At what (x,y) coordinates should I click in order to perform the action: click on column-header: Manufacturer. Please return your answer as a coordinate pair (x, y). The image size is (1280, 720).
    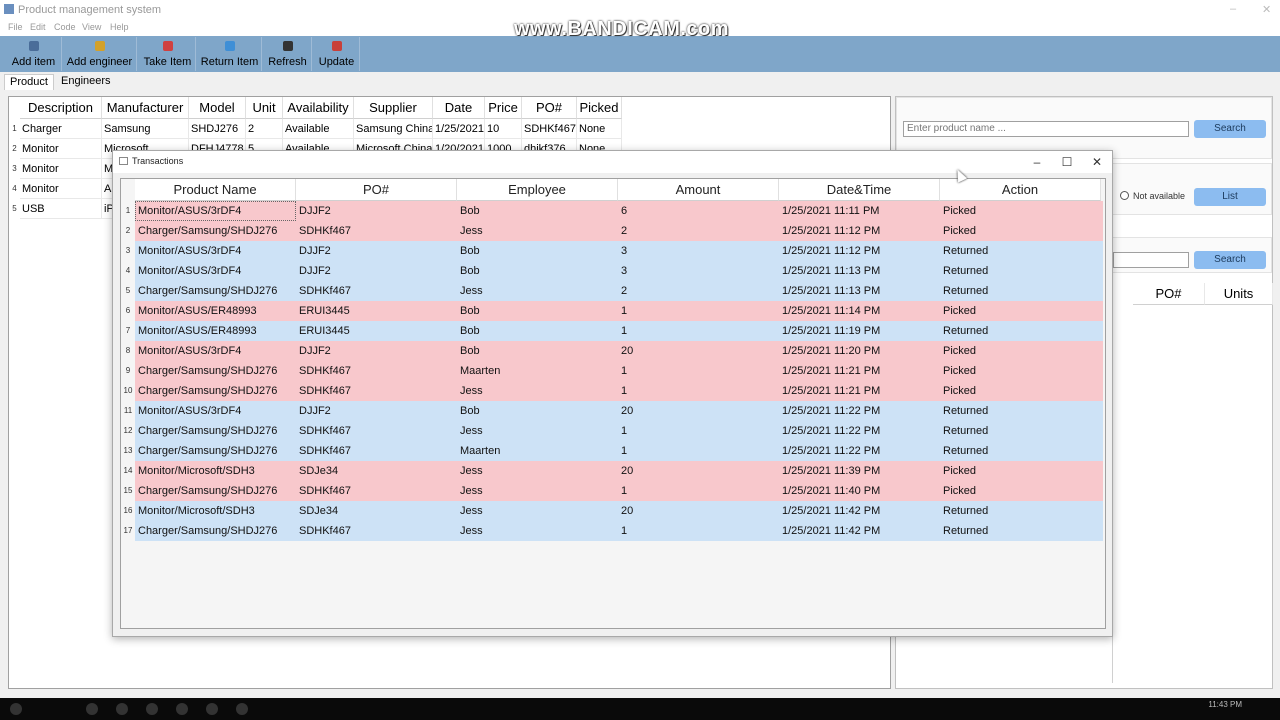
    Looking at the image, I should click on (145, 108).